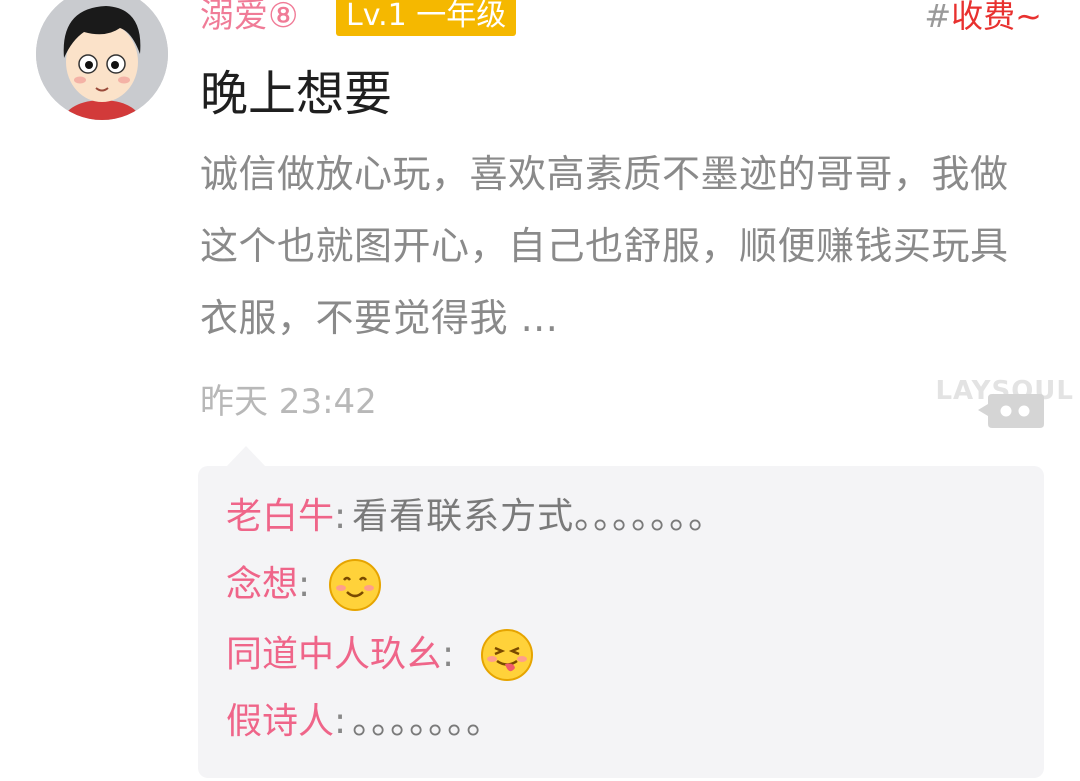 The image size is (1080, 781). I want to click on comment-author: 老白牛, so click(280, 517).